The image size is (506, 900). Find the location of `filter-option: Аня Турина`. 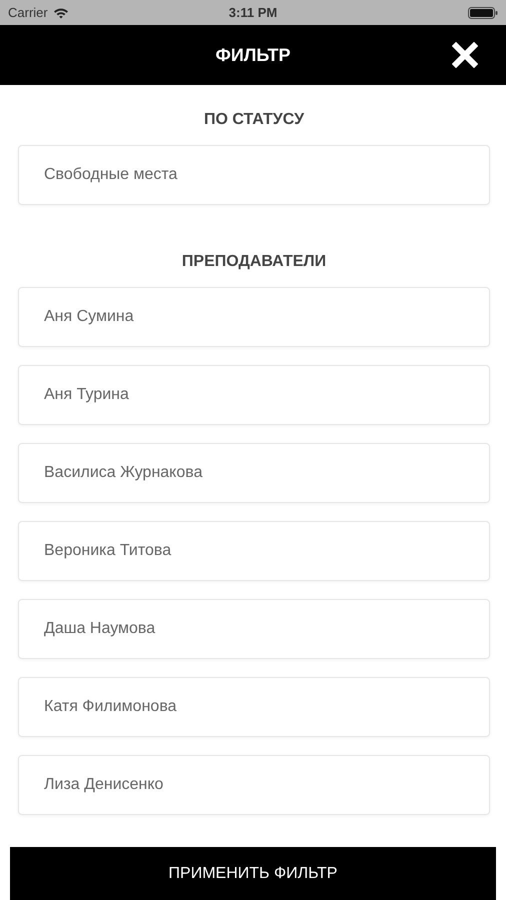

filter-option: Аня Турина is located at coordinates (254, 395).